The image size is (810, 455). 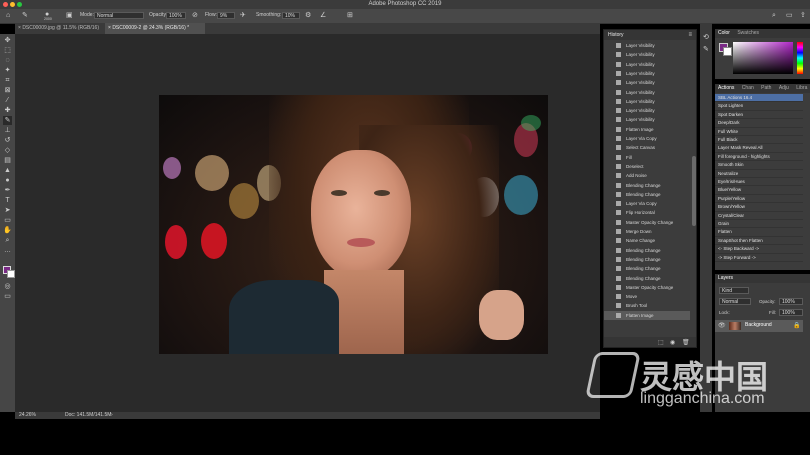 What do you see at coordinates (759, 165) in the screenshot?
I see `action-item: Smooth Skin` at bounding box center [759, 165].